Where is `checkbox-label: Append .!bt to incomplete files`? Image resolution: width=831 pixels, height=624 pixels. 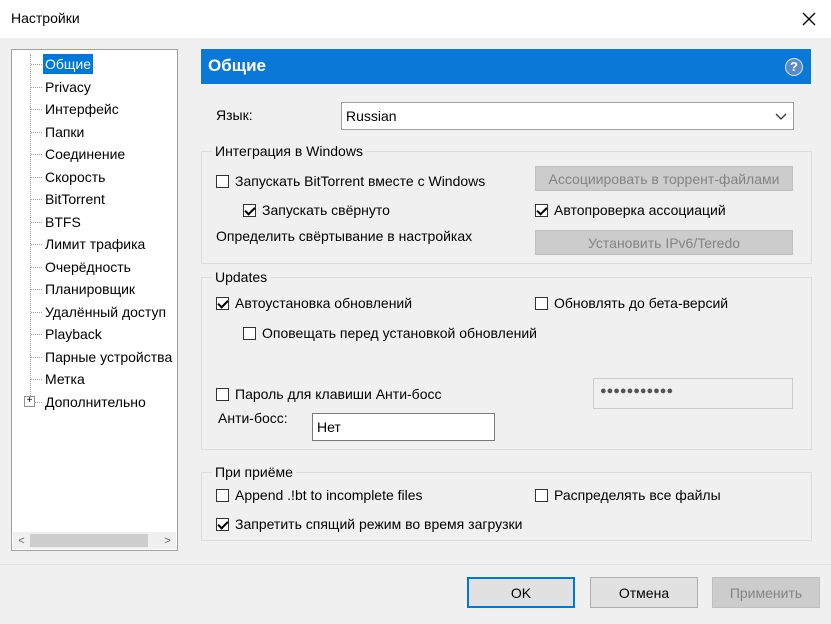 checkbox-label: Append .!bt to incomplete files is located at coordinates (329, 495).